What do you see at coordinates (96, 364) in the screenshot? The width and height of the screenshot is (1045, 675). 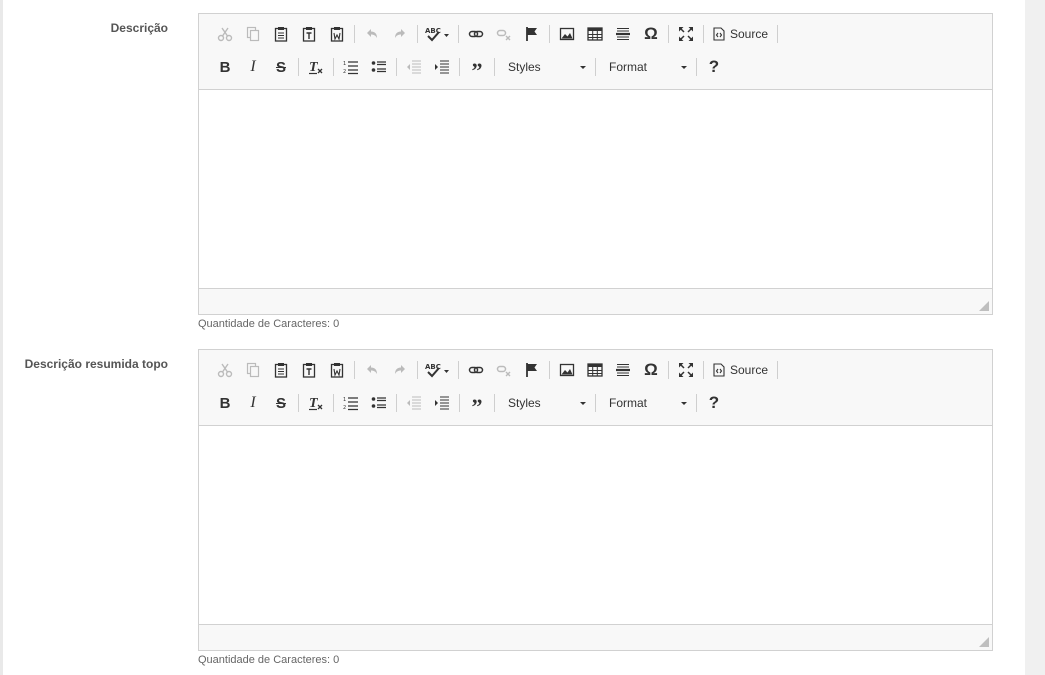 I see `field-label-descricao-resumida-topo: Descrição resumida topo` at bounding box center [96, 364].